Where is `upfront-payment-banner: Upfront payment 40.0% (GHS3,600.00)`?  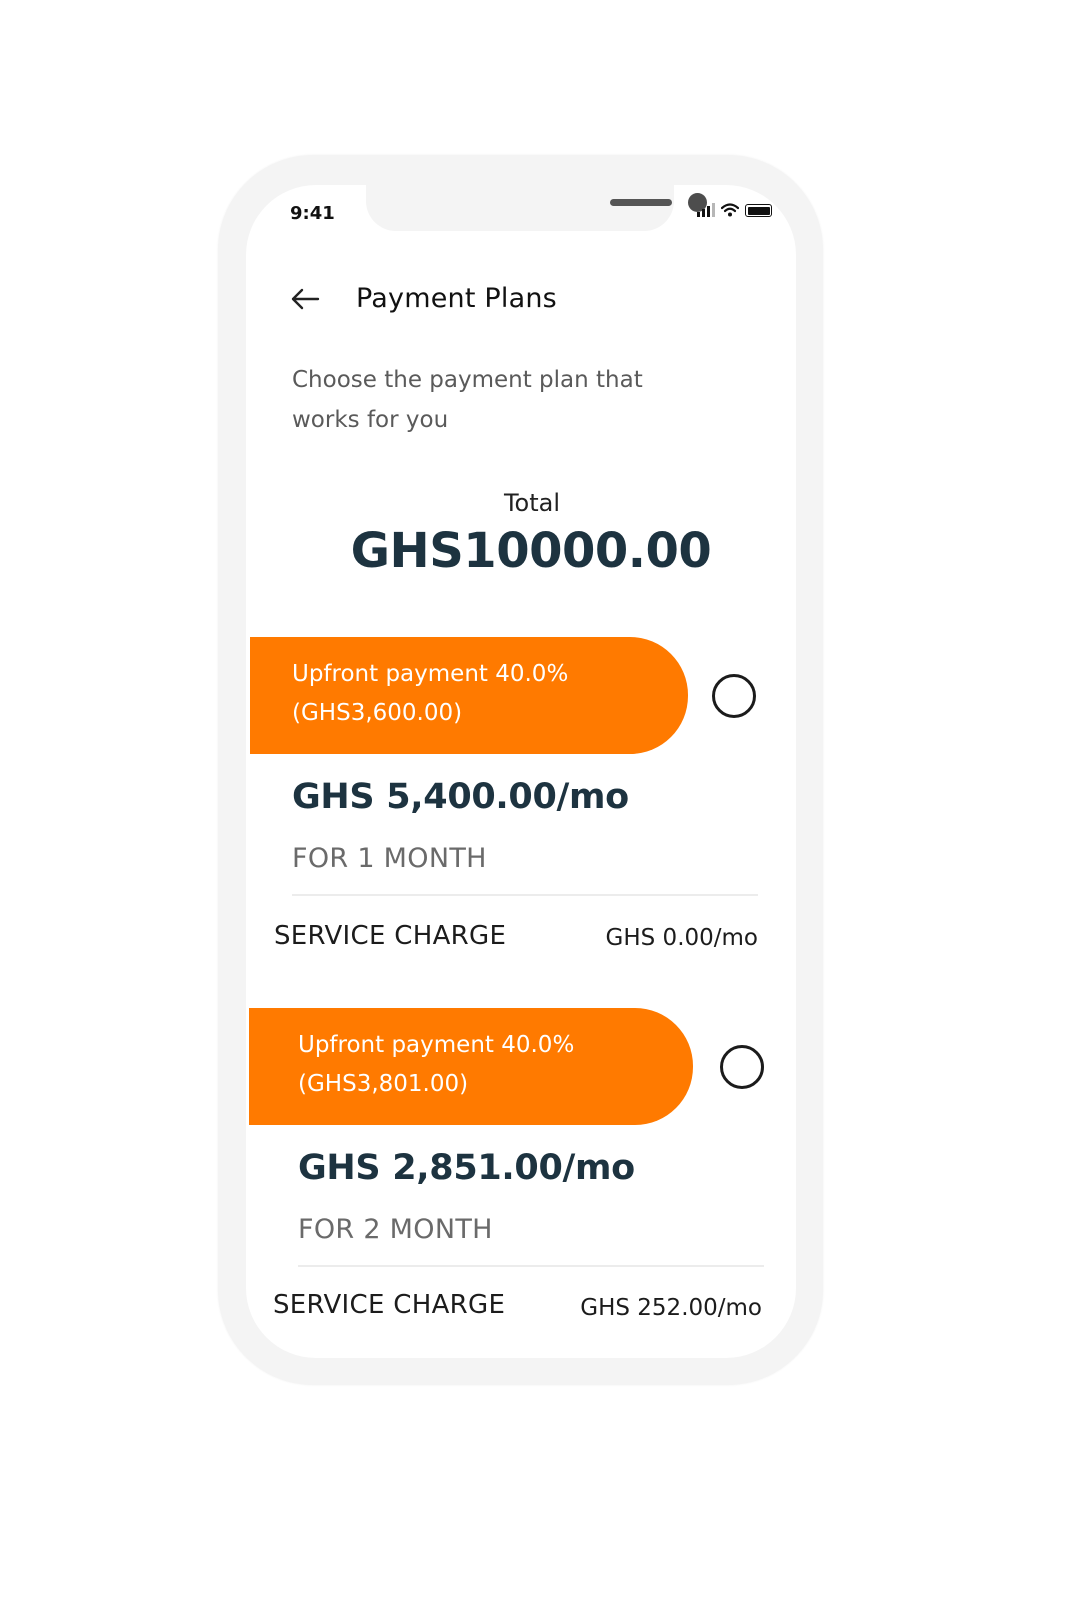 upfront-payment-banner: Upfront payment 40.0% (GHS3,600.00) is located at coordinates (469, 695).